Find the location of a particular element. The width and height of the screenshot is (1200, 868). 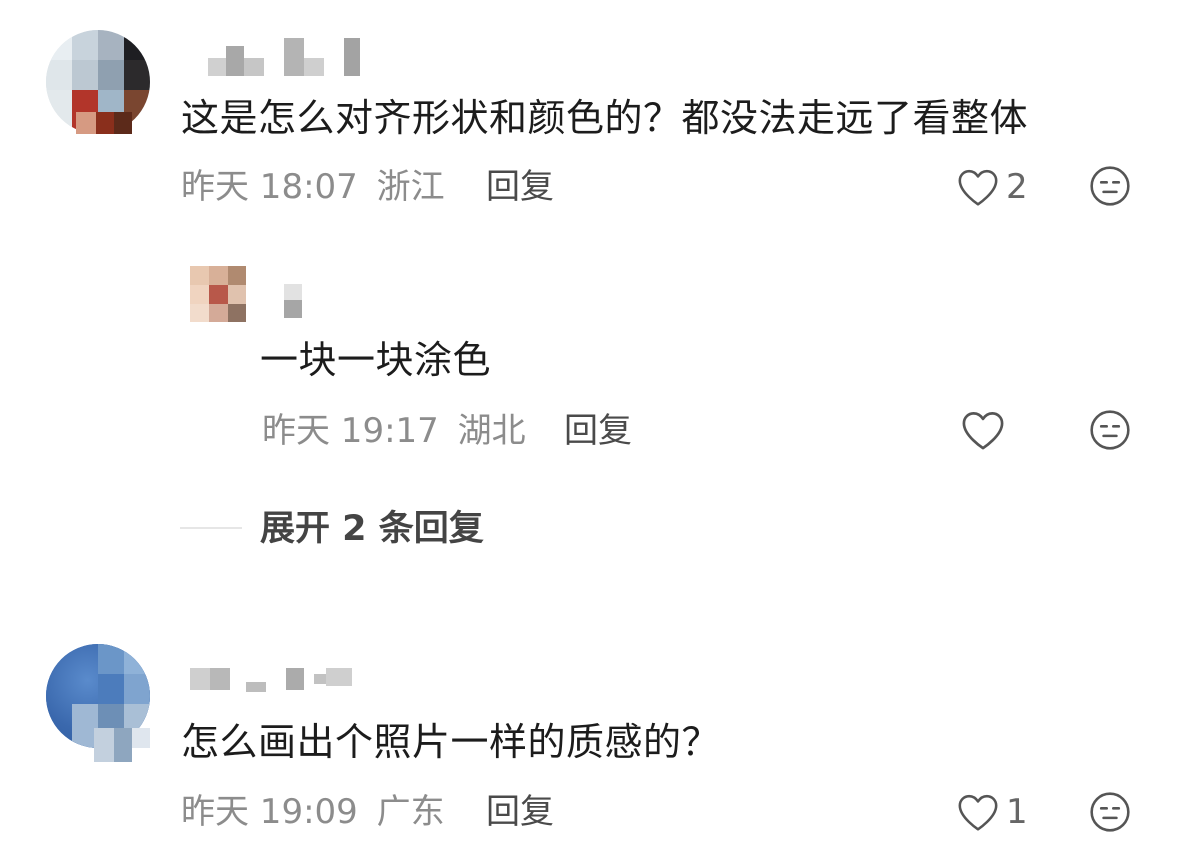

like-count: 2 is located at coordinates (1017, 187).